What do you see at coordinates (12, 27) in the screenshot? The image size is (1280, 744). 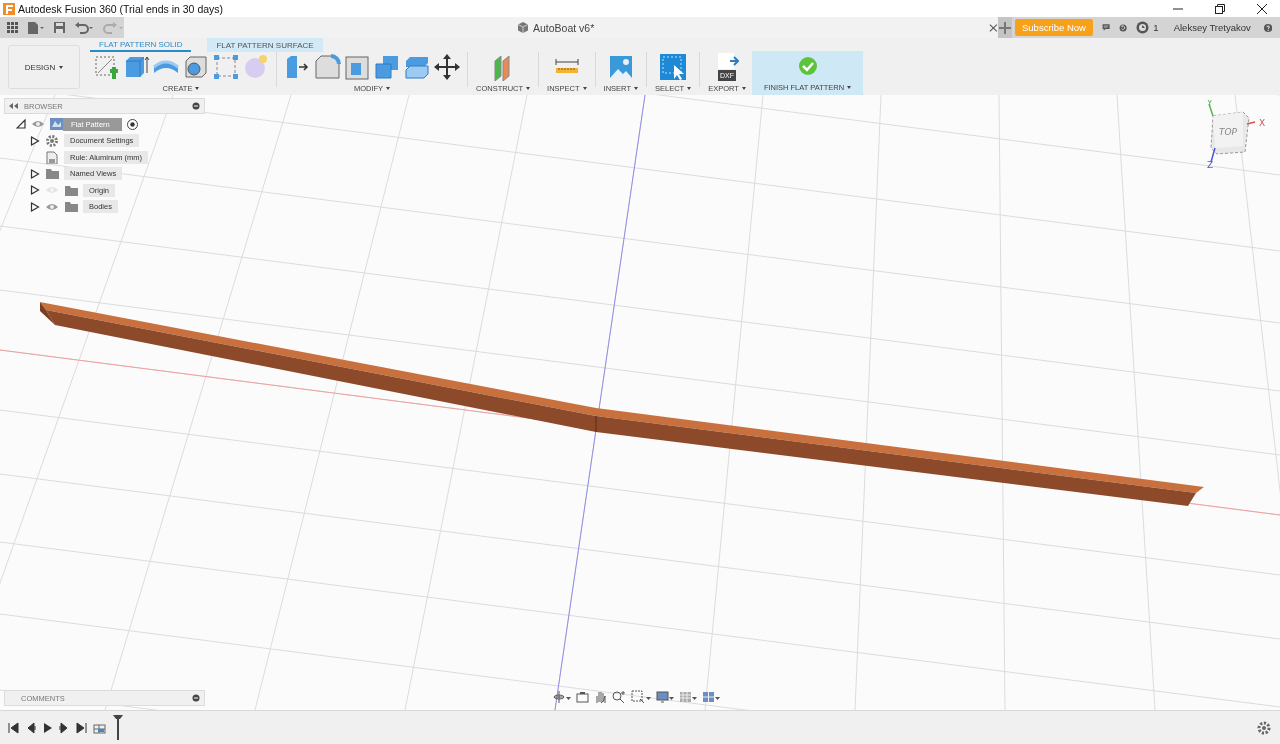 I see `apps-grid-icon` at bounding box center [12, 27].